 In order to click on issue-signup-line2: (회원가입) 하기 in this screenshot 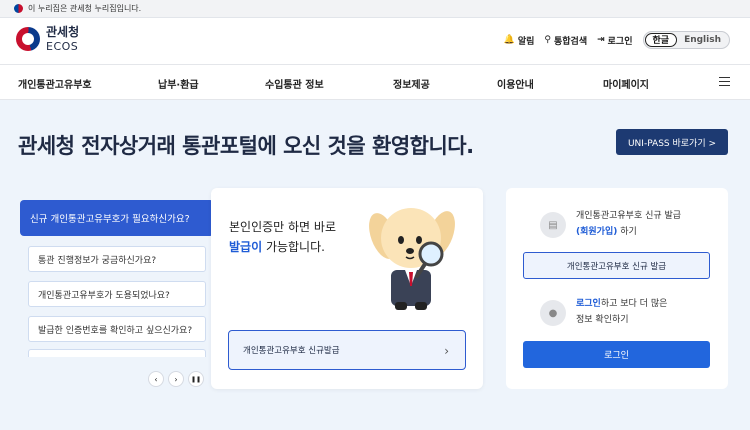, I will do `click(628, 232)`.